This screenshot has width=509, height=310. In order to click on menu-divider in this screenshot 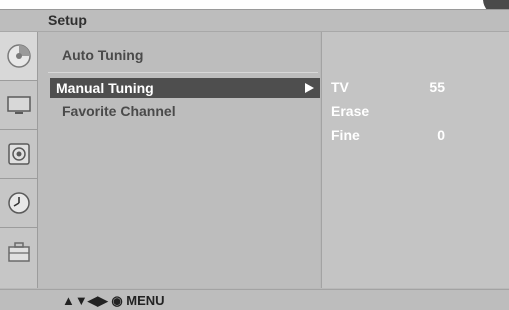, I will do `click(183, 72)`.